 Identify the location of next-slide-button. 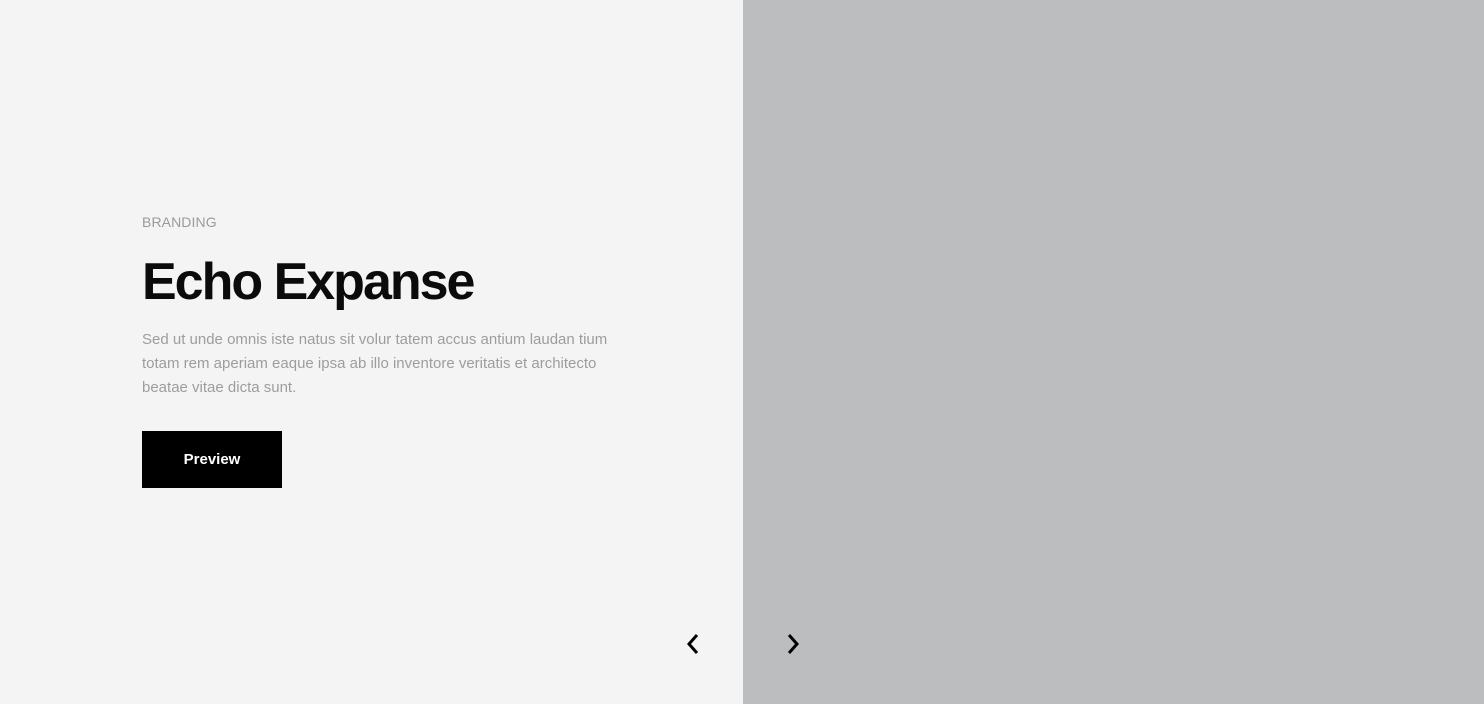
(793, 645).